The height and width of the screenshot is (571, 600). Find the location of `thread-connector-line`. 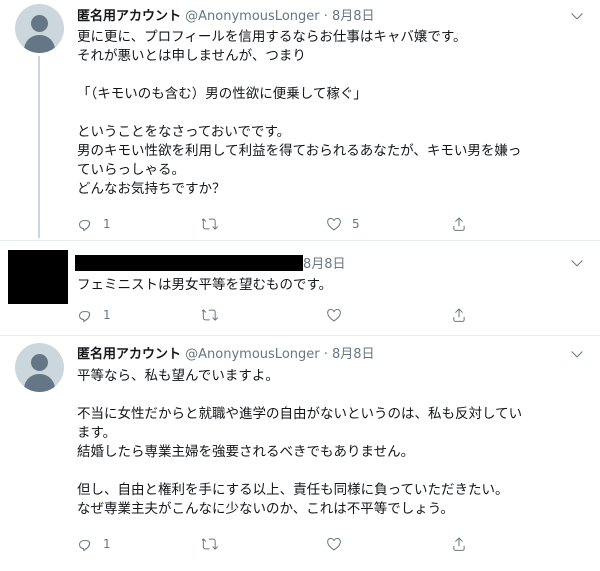

thread-connector-line is located at coordinates (39, 147).